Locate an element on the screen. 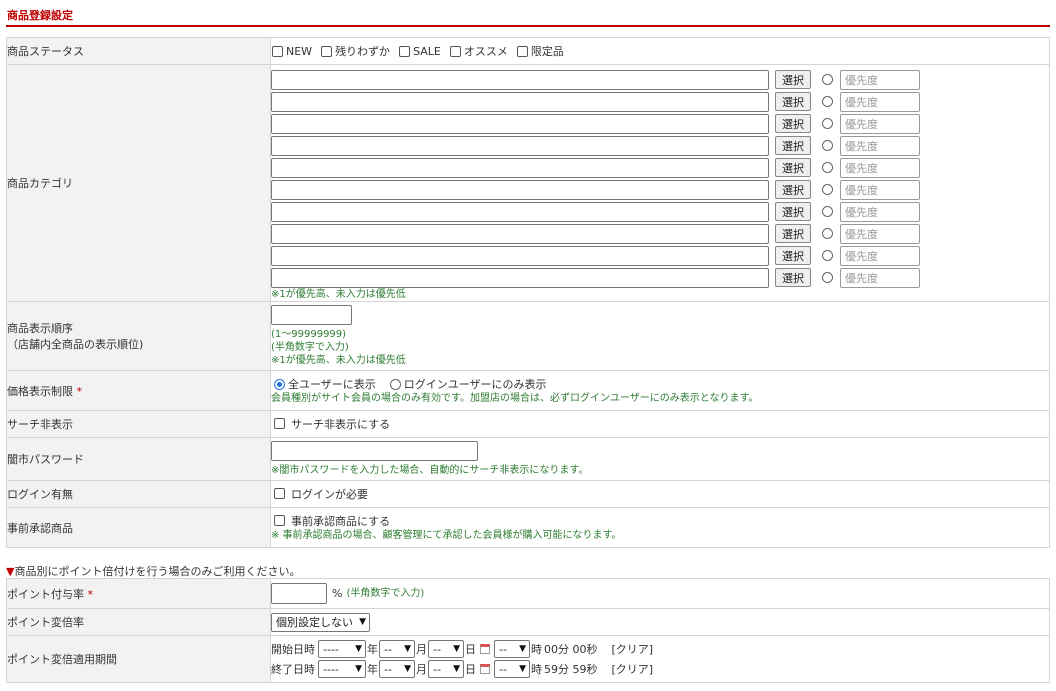  search-hide-checkbox: サーチ非表示にする is located at coordinates (330, 424).